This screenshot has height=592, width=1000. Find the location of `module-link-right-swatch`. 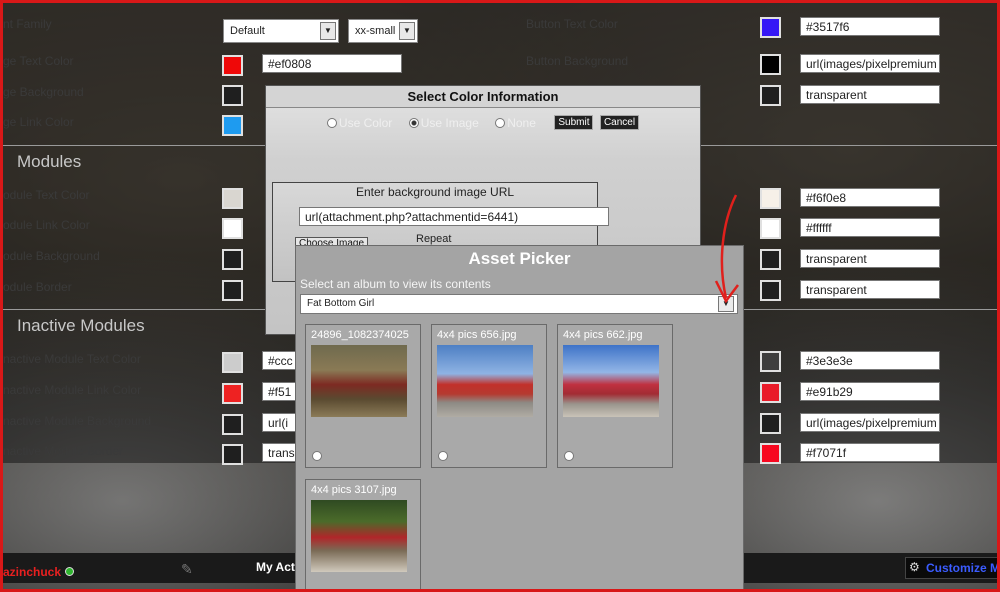

module-link-right-swatch is located at coordinates (770, 228).